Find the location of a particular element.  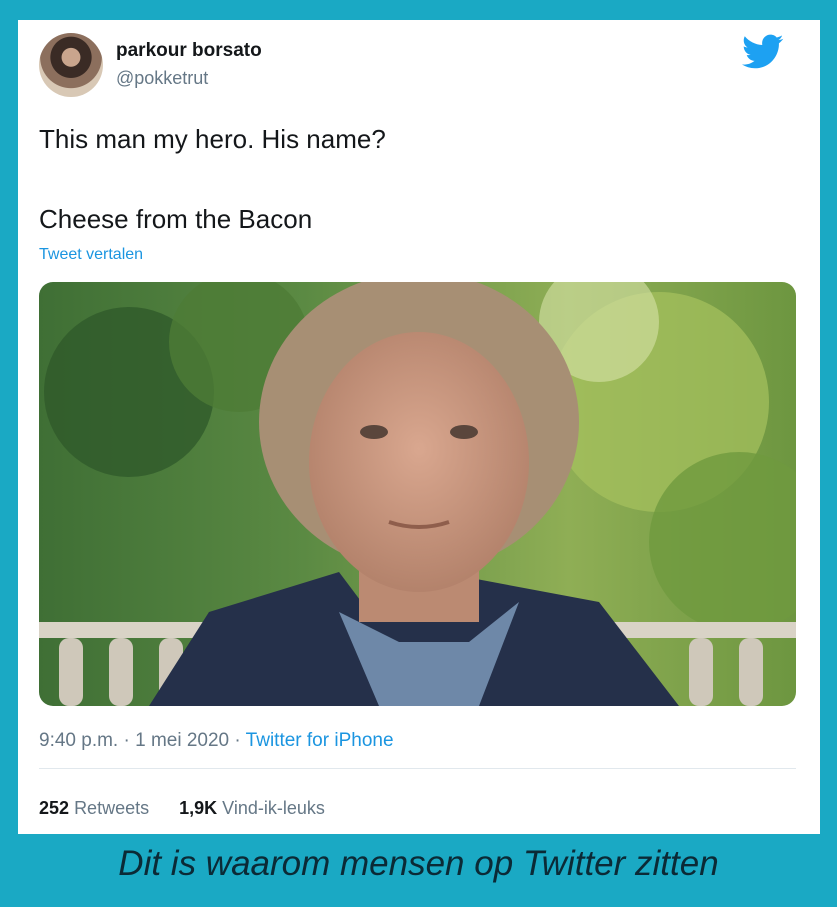

user-handle: @pokketrut is located at coordinates (162, 78).